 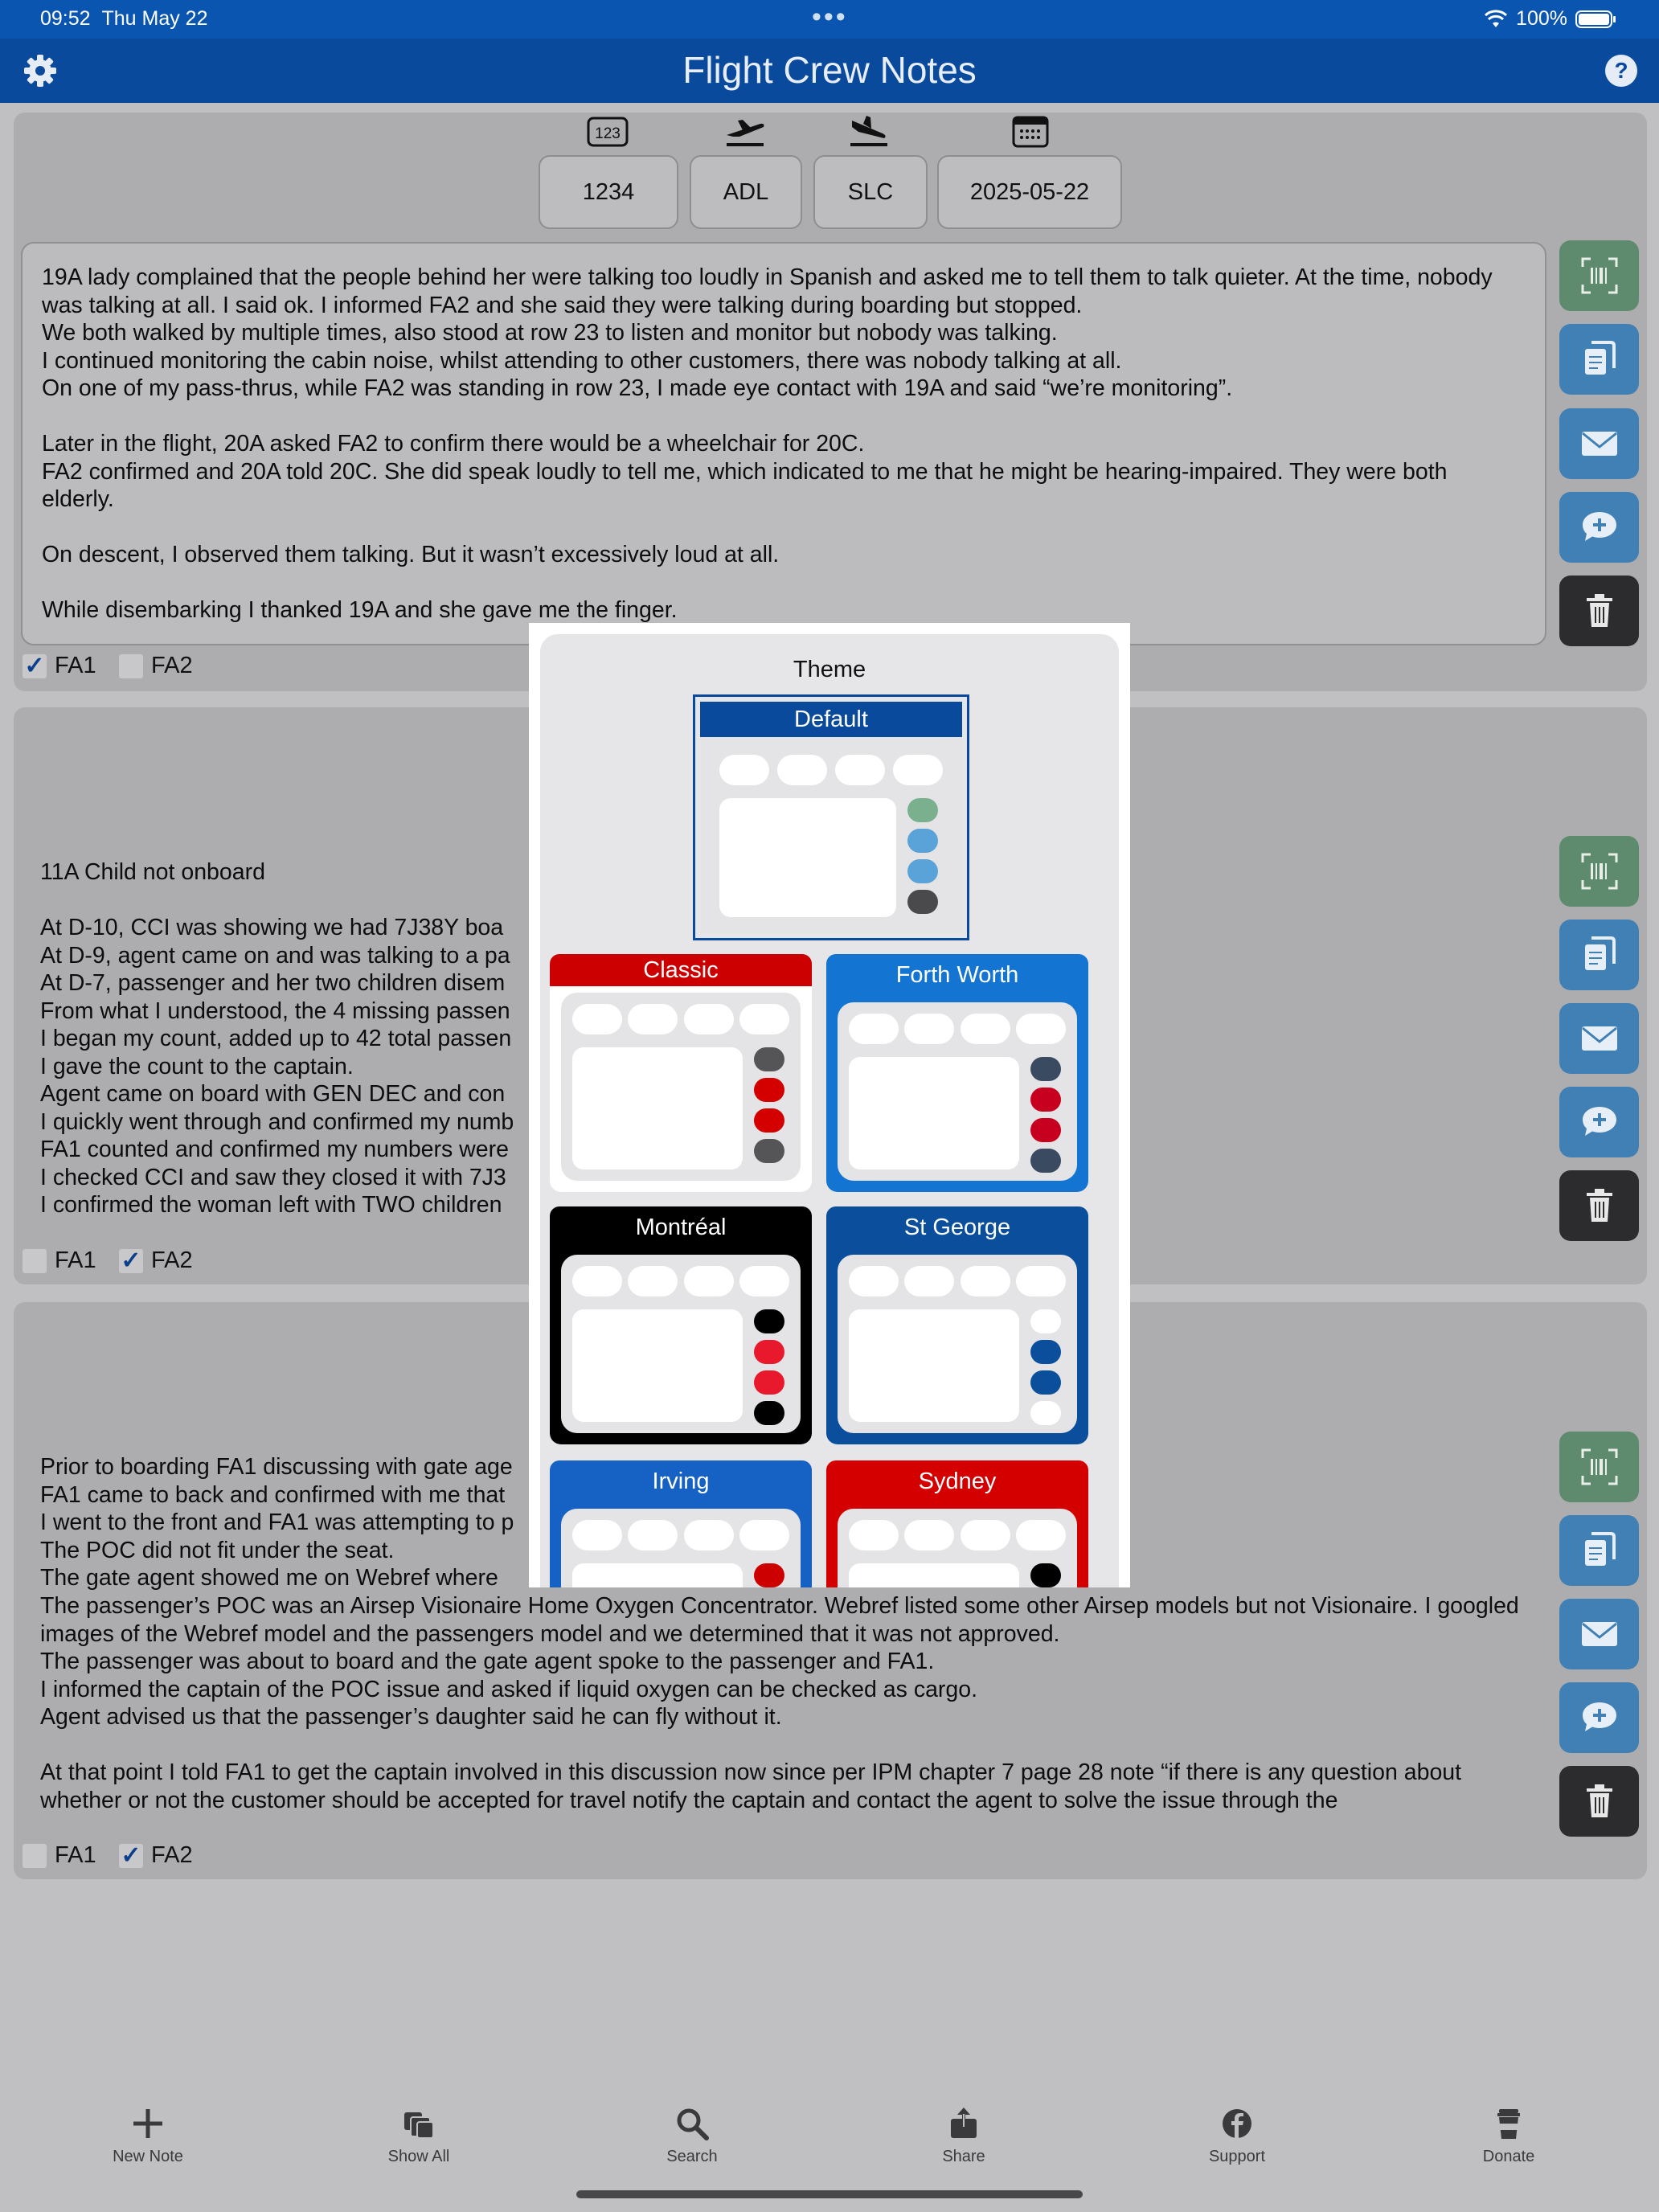 I want to click on flight-number-field: 1234, so click(x=608, y=192).